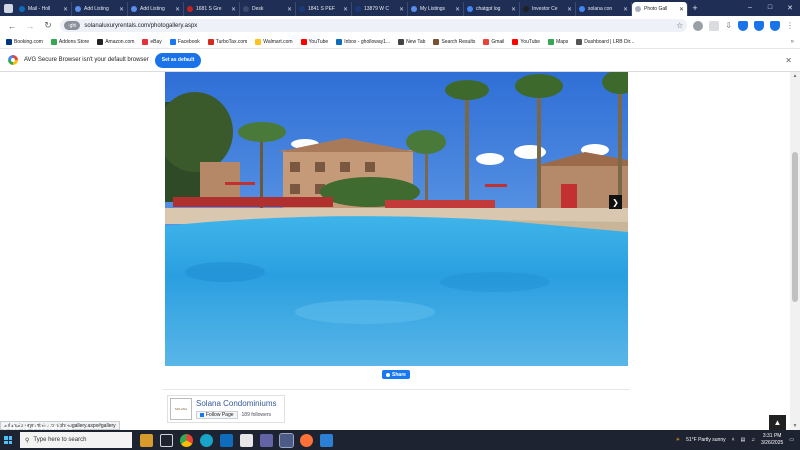  Describe the element at coordinates (72, 25) in the screenshot. I see `site-info-badge: ·ghi` at that location.